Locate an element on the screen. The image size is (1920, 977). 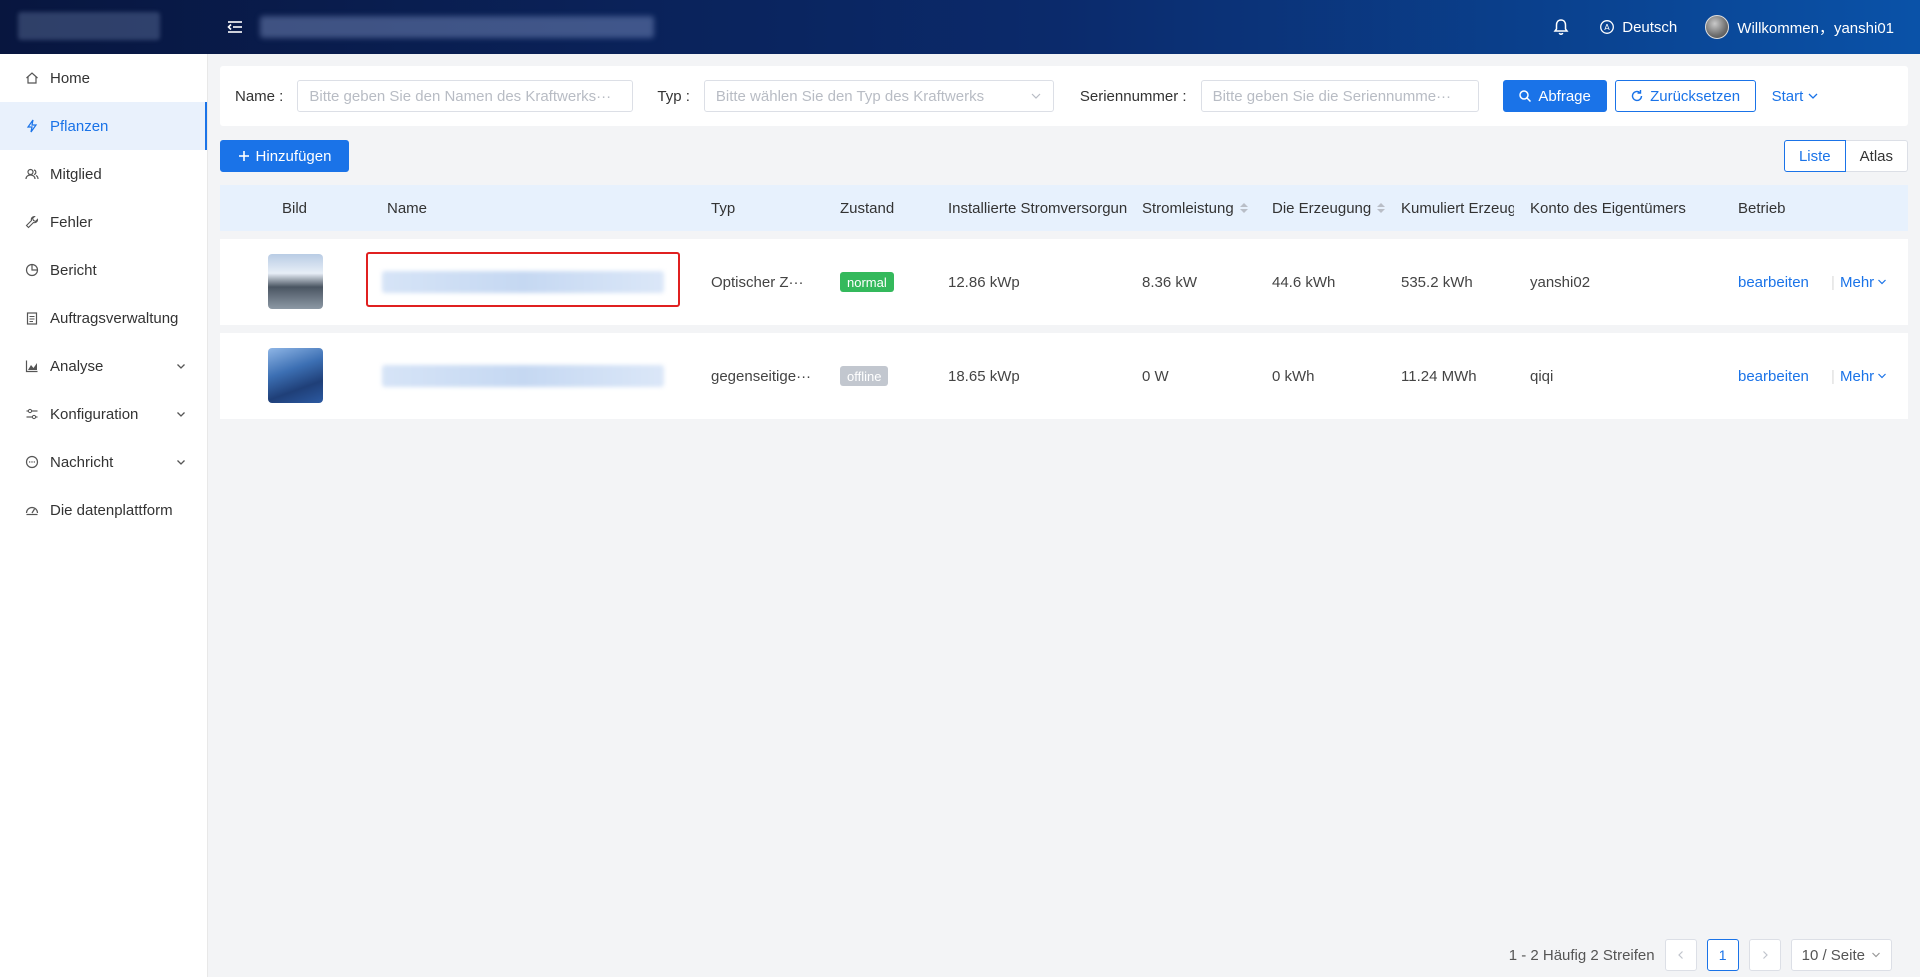
sidebar-item-pflanzen: Pflanzen is located at coordinates (103, 126).